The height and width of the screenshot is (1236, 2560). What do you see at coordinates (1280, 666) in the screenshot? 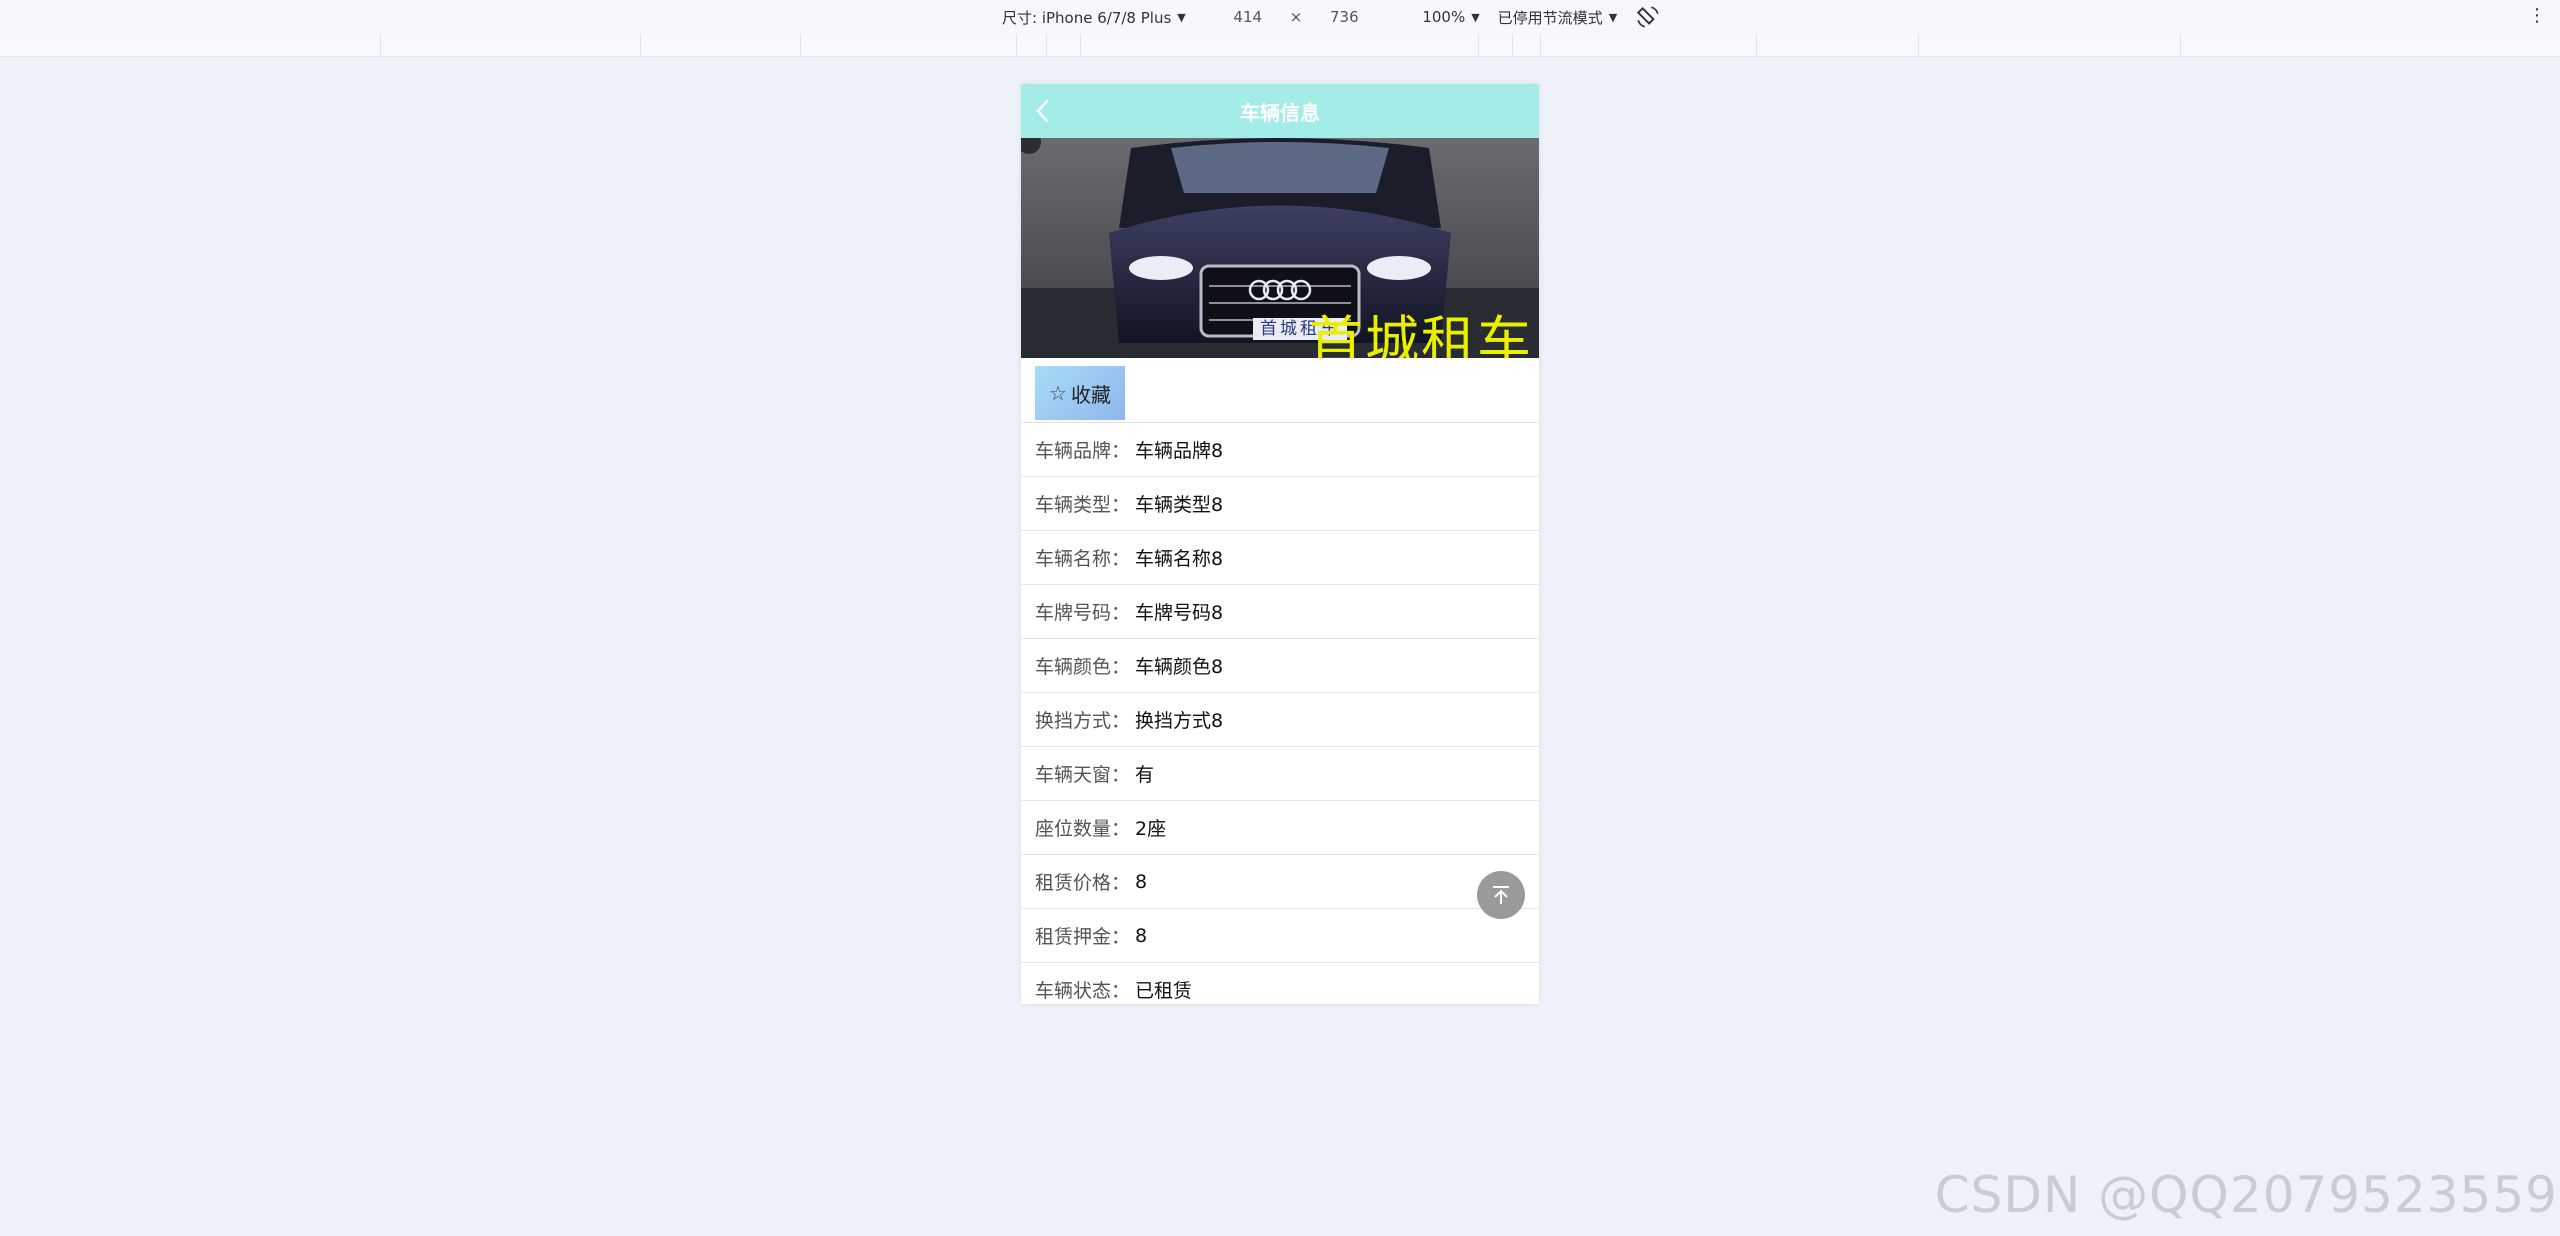
I see `detail-row-color: 车辆颜色： 车辆颜色8` at bounding box center [1280, 666].